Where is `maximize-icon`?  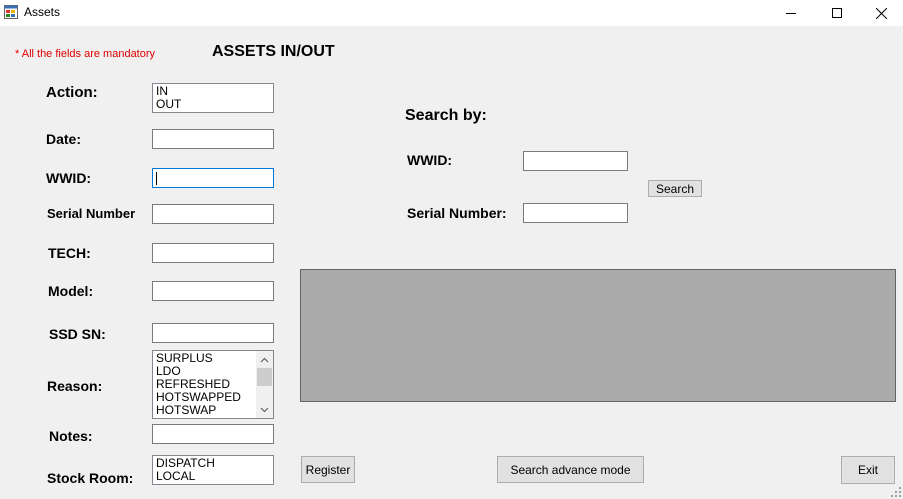
maximize-icon is located at coordinates (837, 13).